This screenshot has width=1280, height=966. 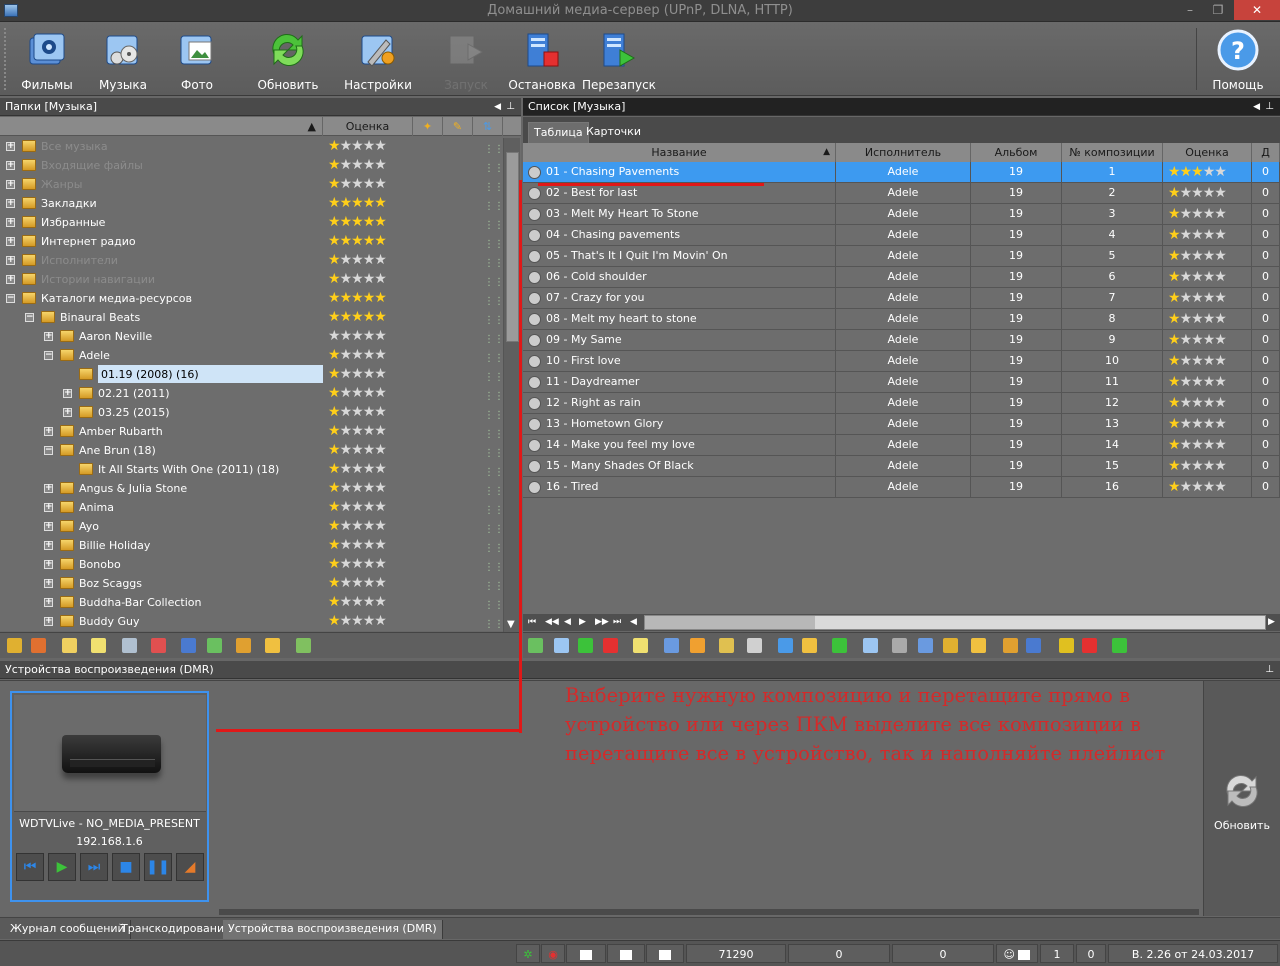 What do you see at coordinates (47, 59) in the screenshot?
I see `movies-button: Фильмы` at bounding box center [47, 59].